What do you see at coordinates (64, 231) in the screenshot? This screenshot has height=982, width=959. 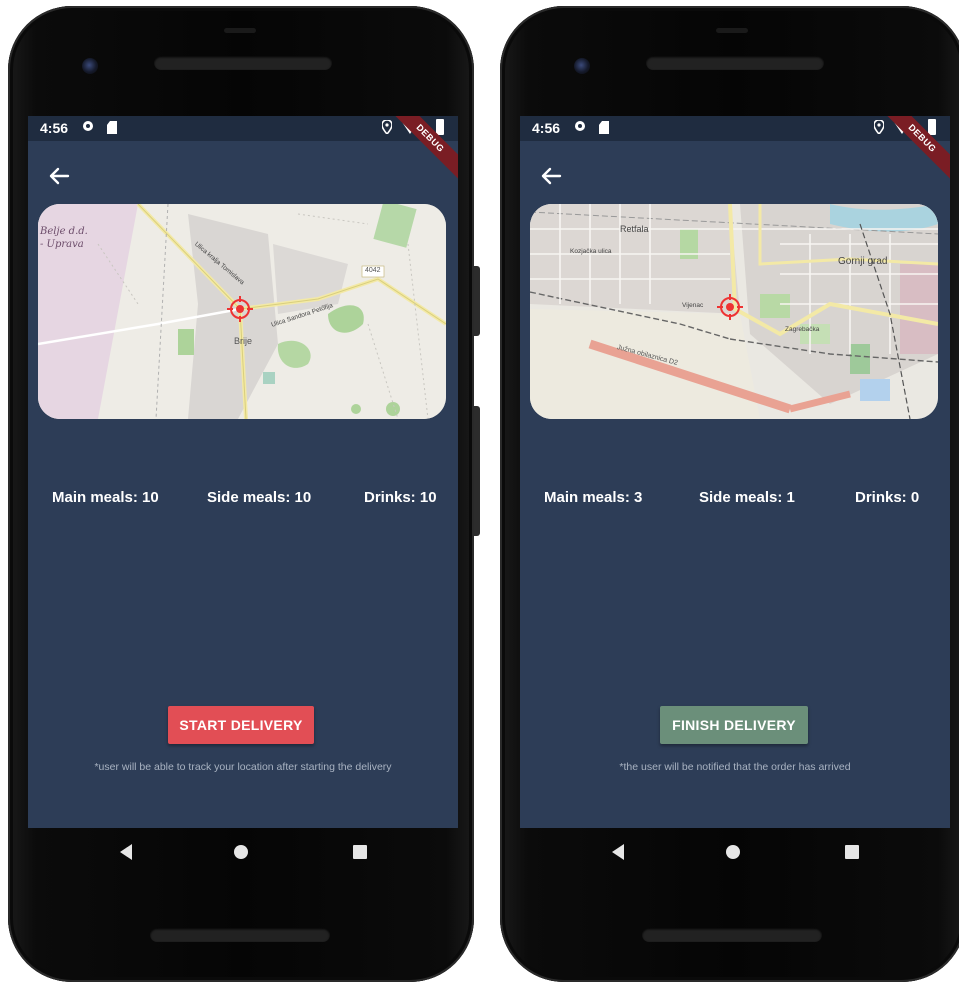 I see `map-label: Belje d.d.` at bounding box center [64, 231].